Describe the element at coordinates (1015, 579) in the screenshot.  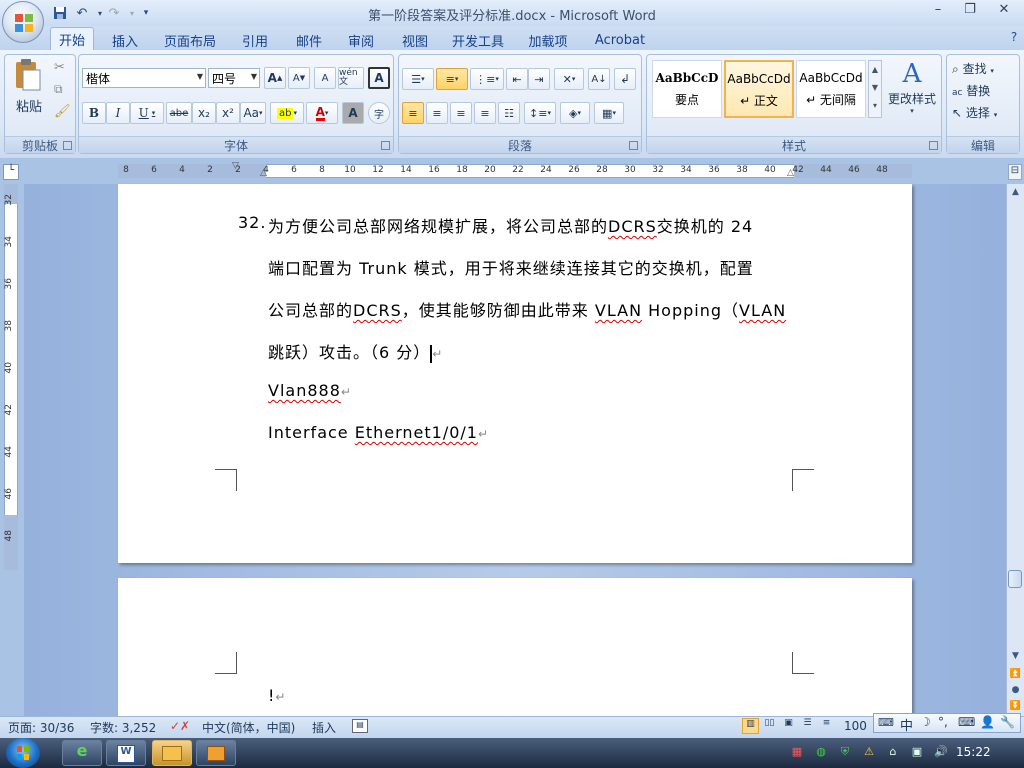
I see `scroll-thumb` at that location.